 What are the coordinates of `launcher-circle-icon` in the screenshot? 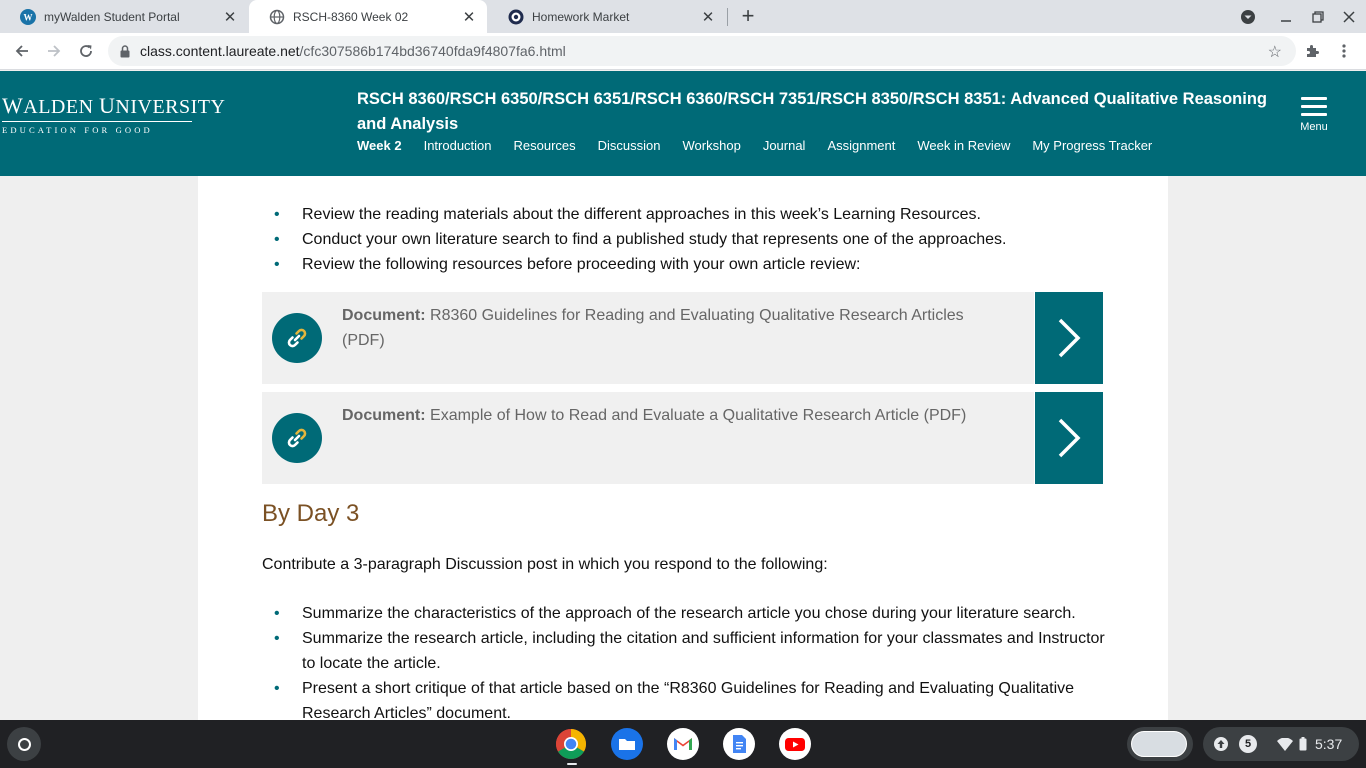 It's located at (24, 744).